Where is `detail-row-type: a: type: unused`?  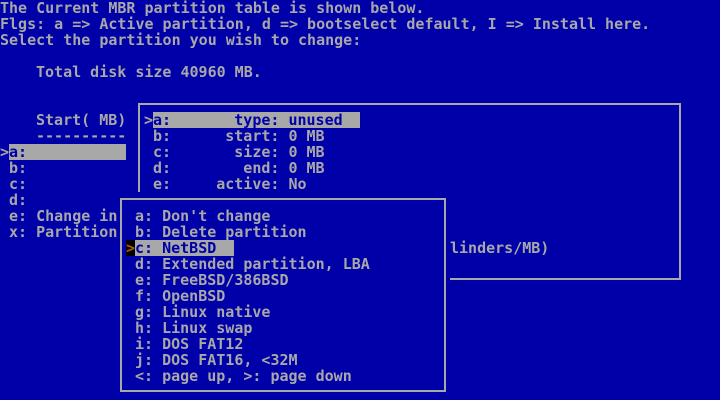
detail-row-type: a: type: unused is located at coordinates (256, 120).